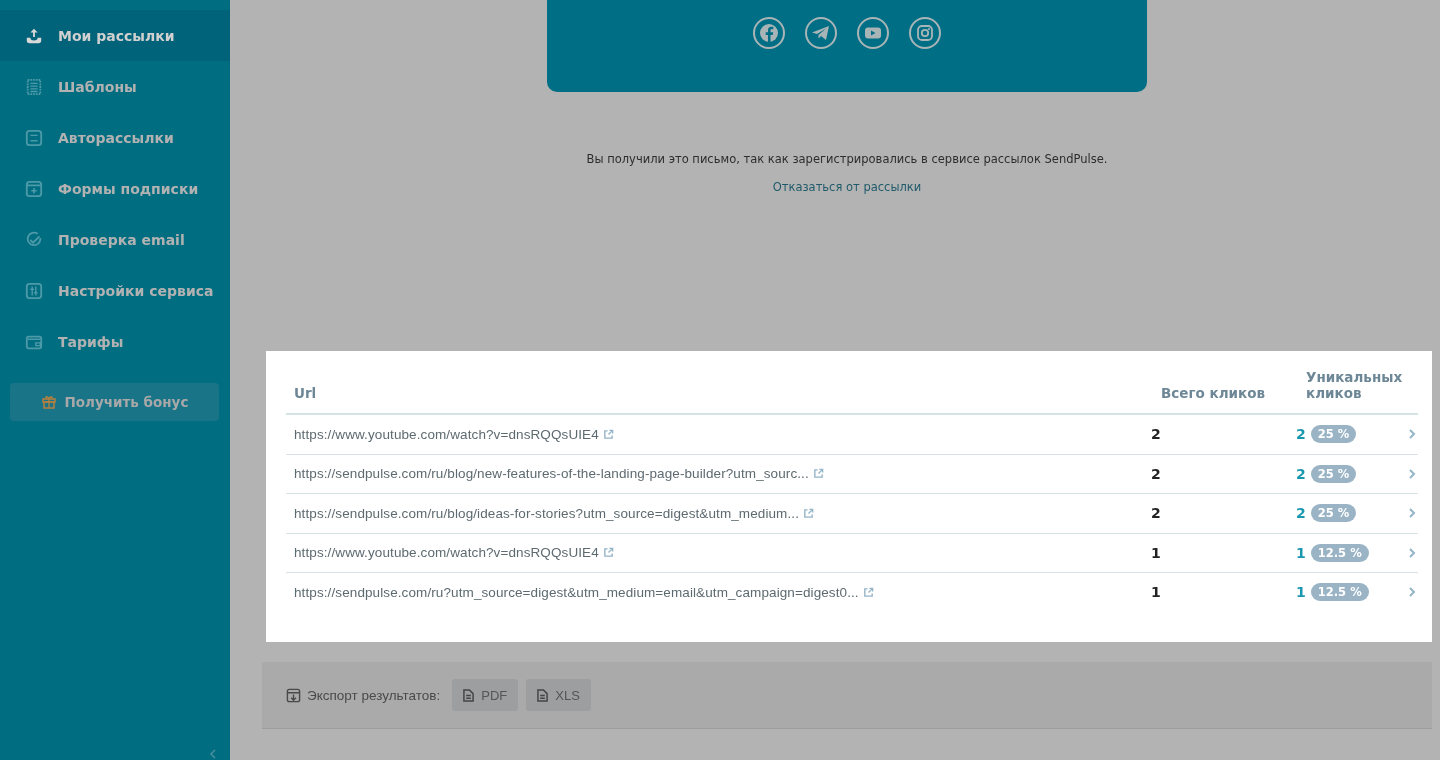 The height and width of the screenshot is (760, 1440). What do you see at coordinates (821, 33) in the screenshot?
I see `telegram-icon` at bounding box center [821, 33].